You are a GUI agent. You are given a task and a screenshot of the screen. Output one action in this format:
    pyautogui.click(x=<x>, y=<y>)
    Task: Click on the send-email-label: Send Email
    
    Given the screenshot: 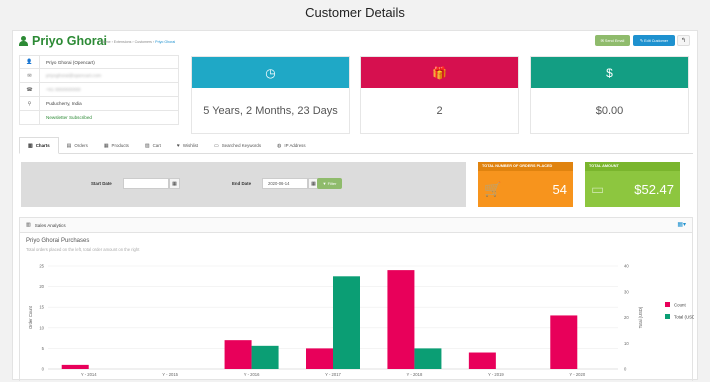 What is the action you would take?
    pyautogui.click(x=614, y=40)
    